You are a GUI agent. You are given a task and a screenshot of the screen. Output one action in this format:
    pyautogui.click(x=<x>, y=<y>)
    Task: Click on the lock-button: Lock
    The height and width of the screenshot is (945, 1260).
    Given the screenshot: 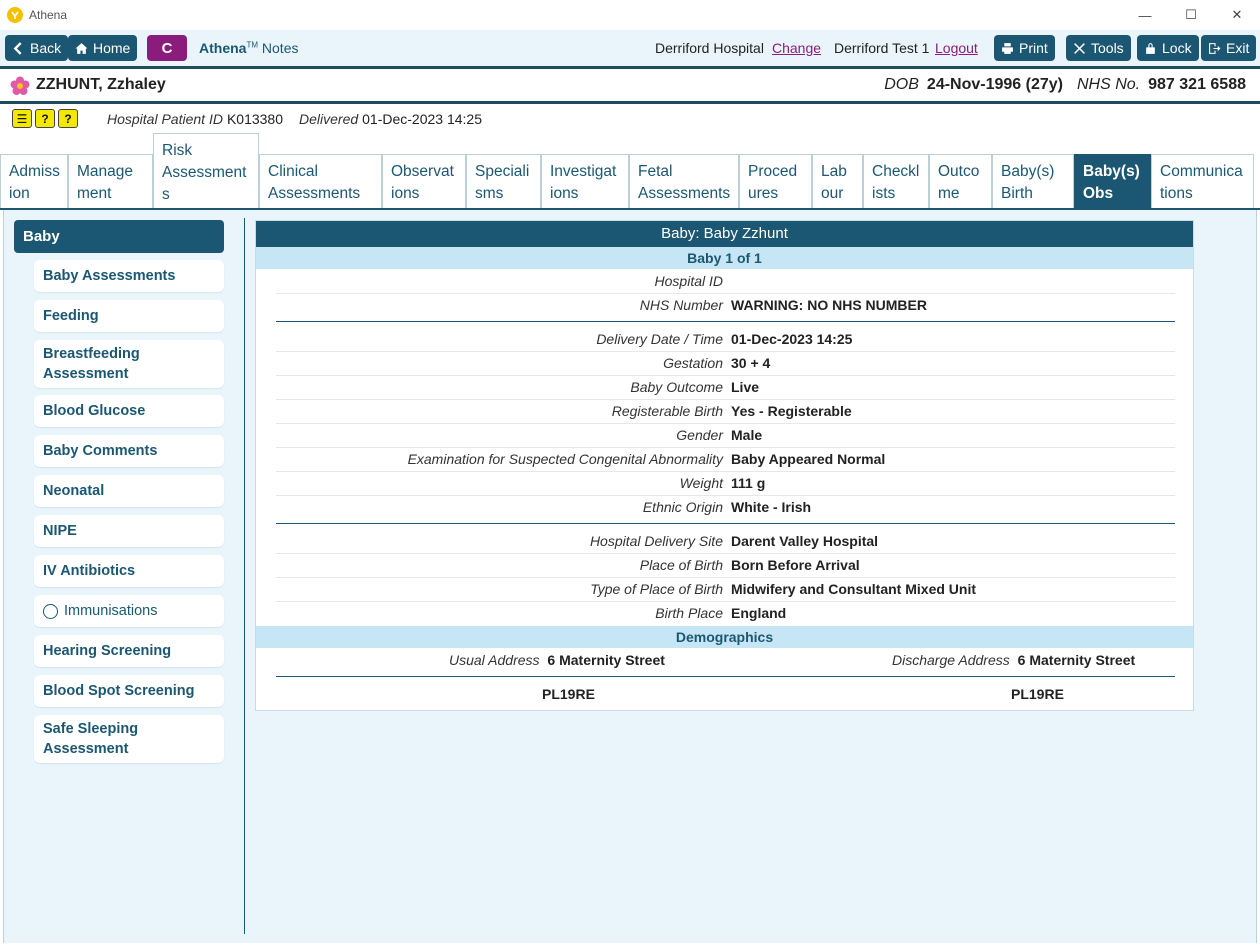 What is the action you would take?
    pyautogui.click(x=1168, y=48)
    